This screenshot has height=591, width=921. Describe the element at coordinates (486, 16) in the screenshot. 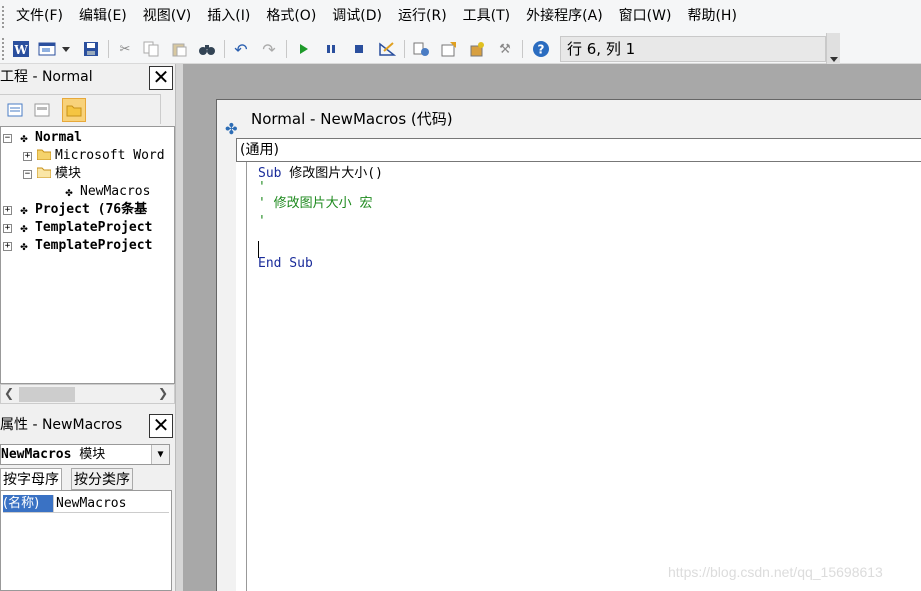

I see `menu-tools: 工具(T)` at that location.